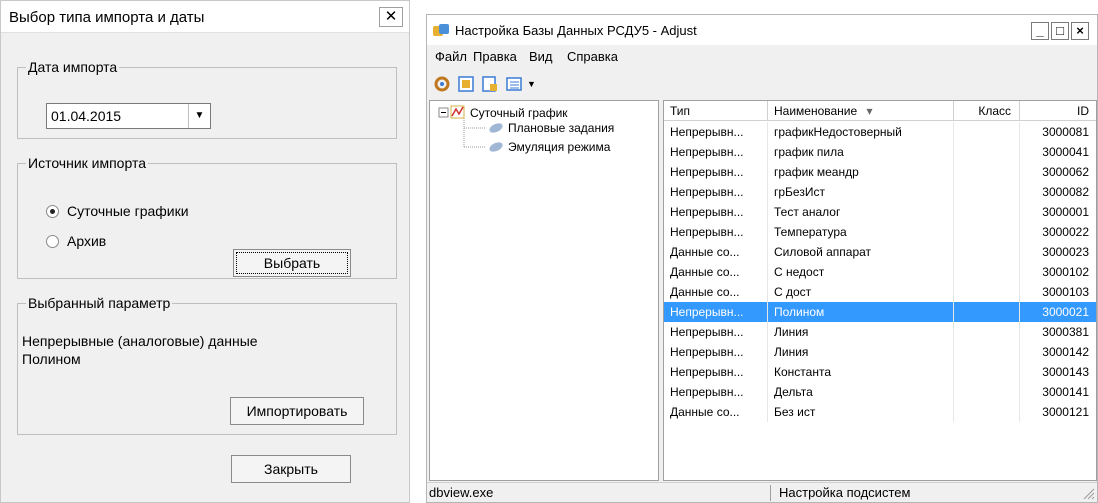 The image size is (1098, 503). Describe the element at coordinates (519, 113) in the screenshot. I see `tree-root: Суточный график` at that location.